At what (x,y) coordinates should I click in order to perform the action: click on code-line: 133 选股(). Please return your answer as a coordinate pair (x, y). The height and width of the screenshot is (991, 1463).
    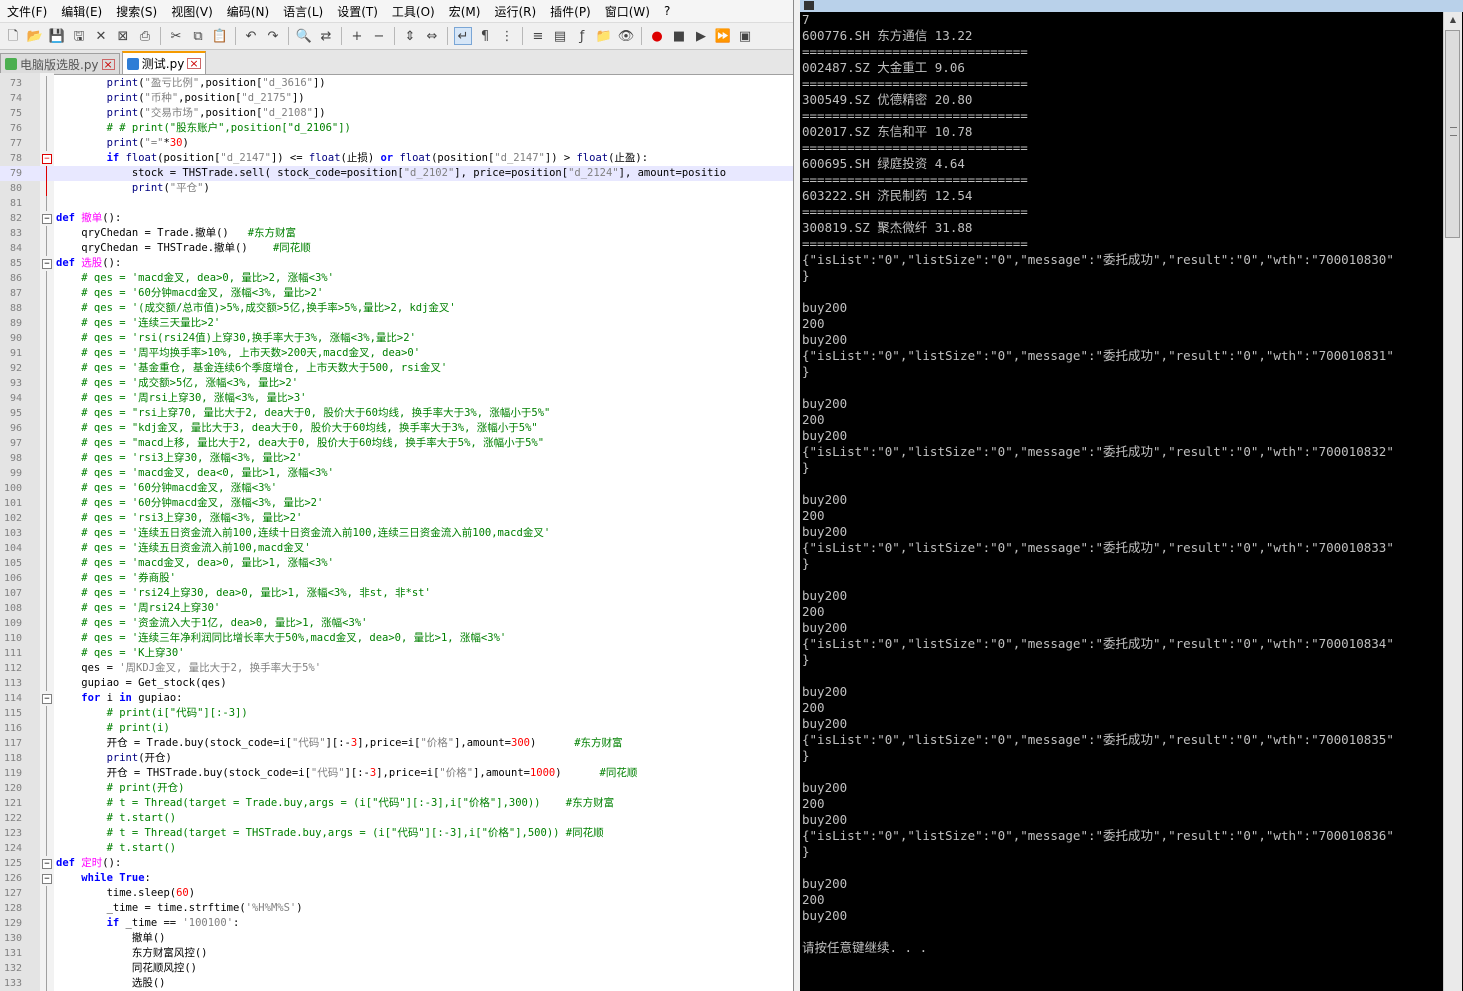
    Looking at the image, I should click on (396, 983).